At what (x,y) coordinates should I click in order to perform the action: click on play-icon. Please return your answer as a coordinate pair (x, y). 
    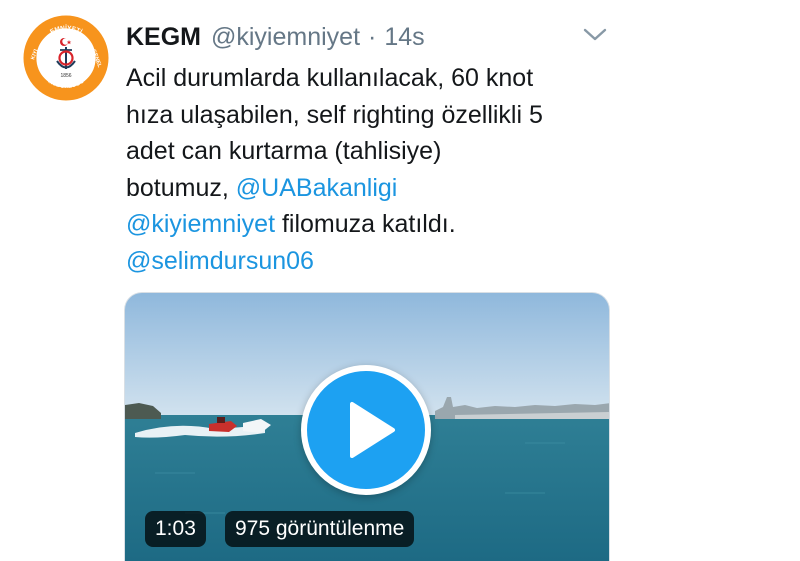
    Looking at the image, I should click on (372, 430).